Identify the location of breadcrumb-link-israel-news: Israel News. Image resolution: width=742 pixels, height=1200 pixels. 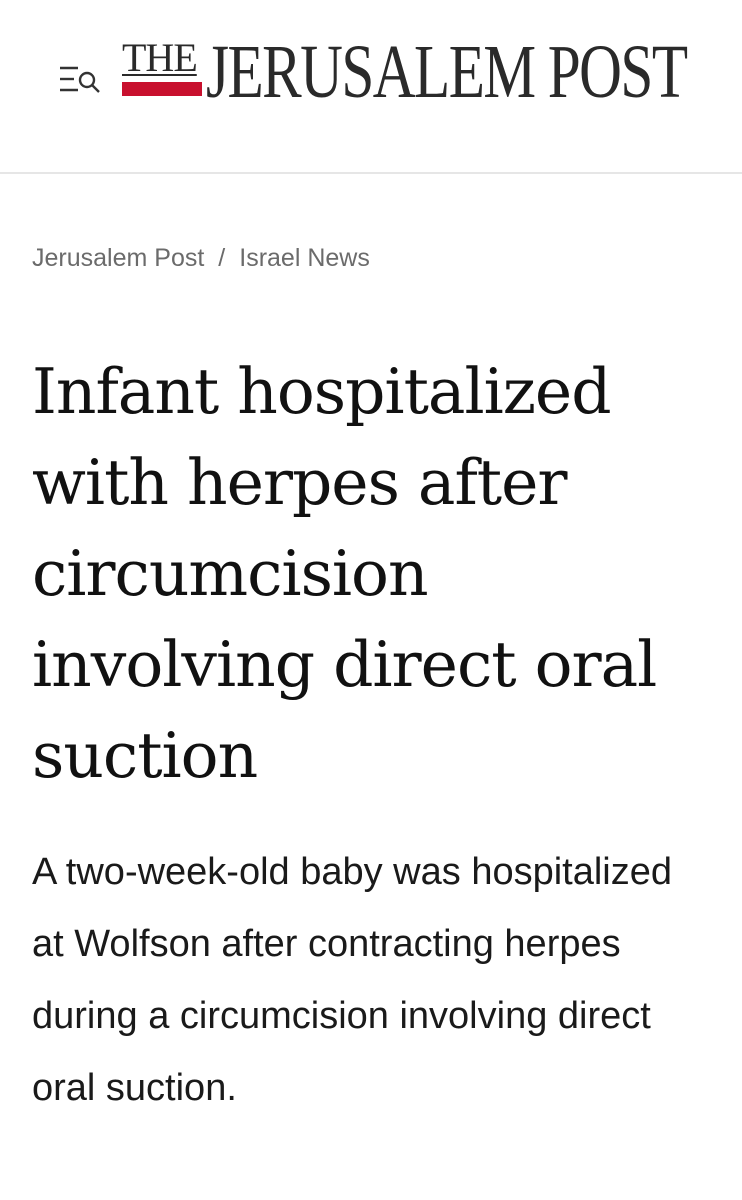
(304, 258).